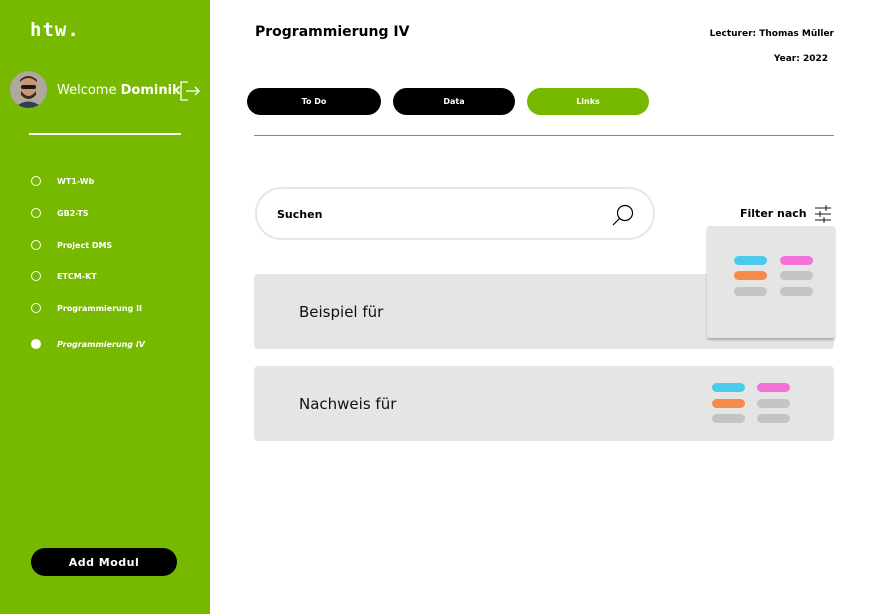 Image resolution: width=883 pixels, height=614 pixels. I want to click on tab-todo: To Do, so click(314, 101).